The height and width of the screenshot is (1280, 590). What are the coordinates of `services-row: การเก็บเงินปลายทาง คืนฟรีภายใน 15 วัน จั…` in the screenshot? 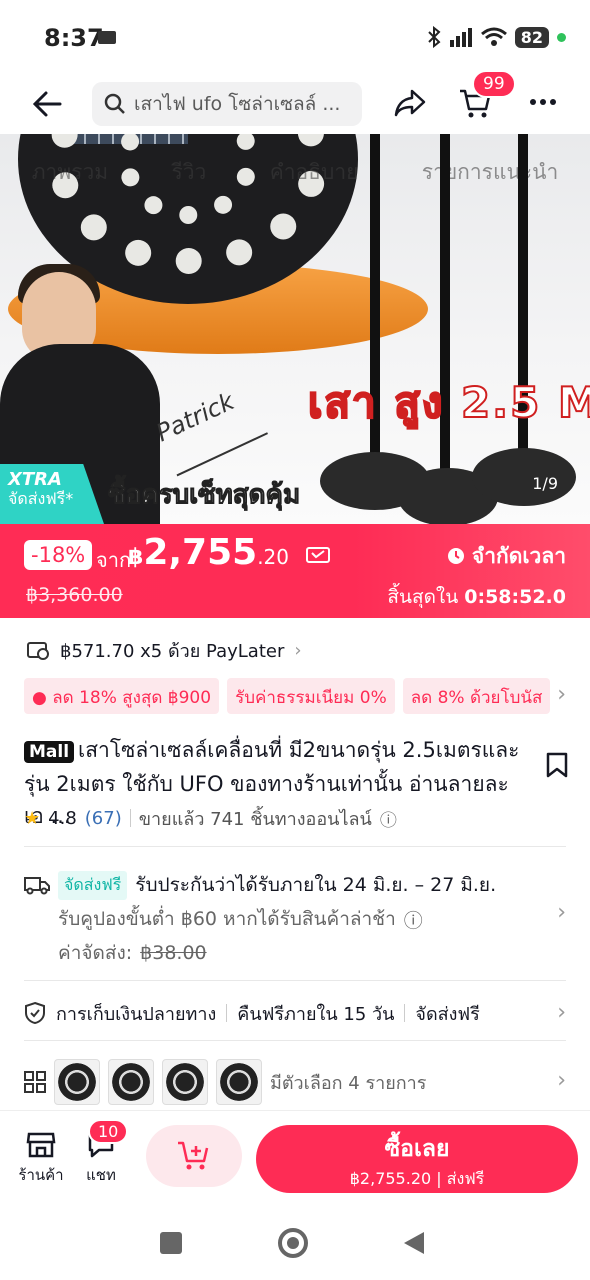 It's located at (295, 1013).